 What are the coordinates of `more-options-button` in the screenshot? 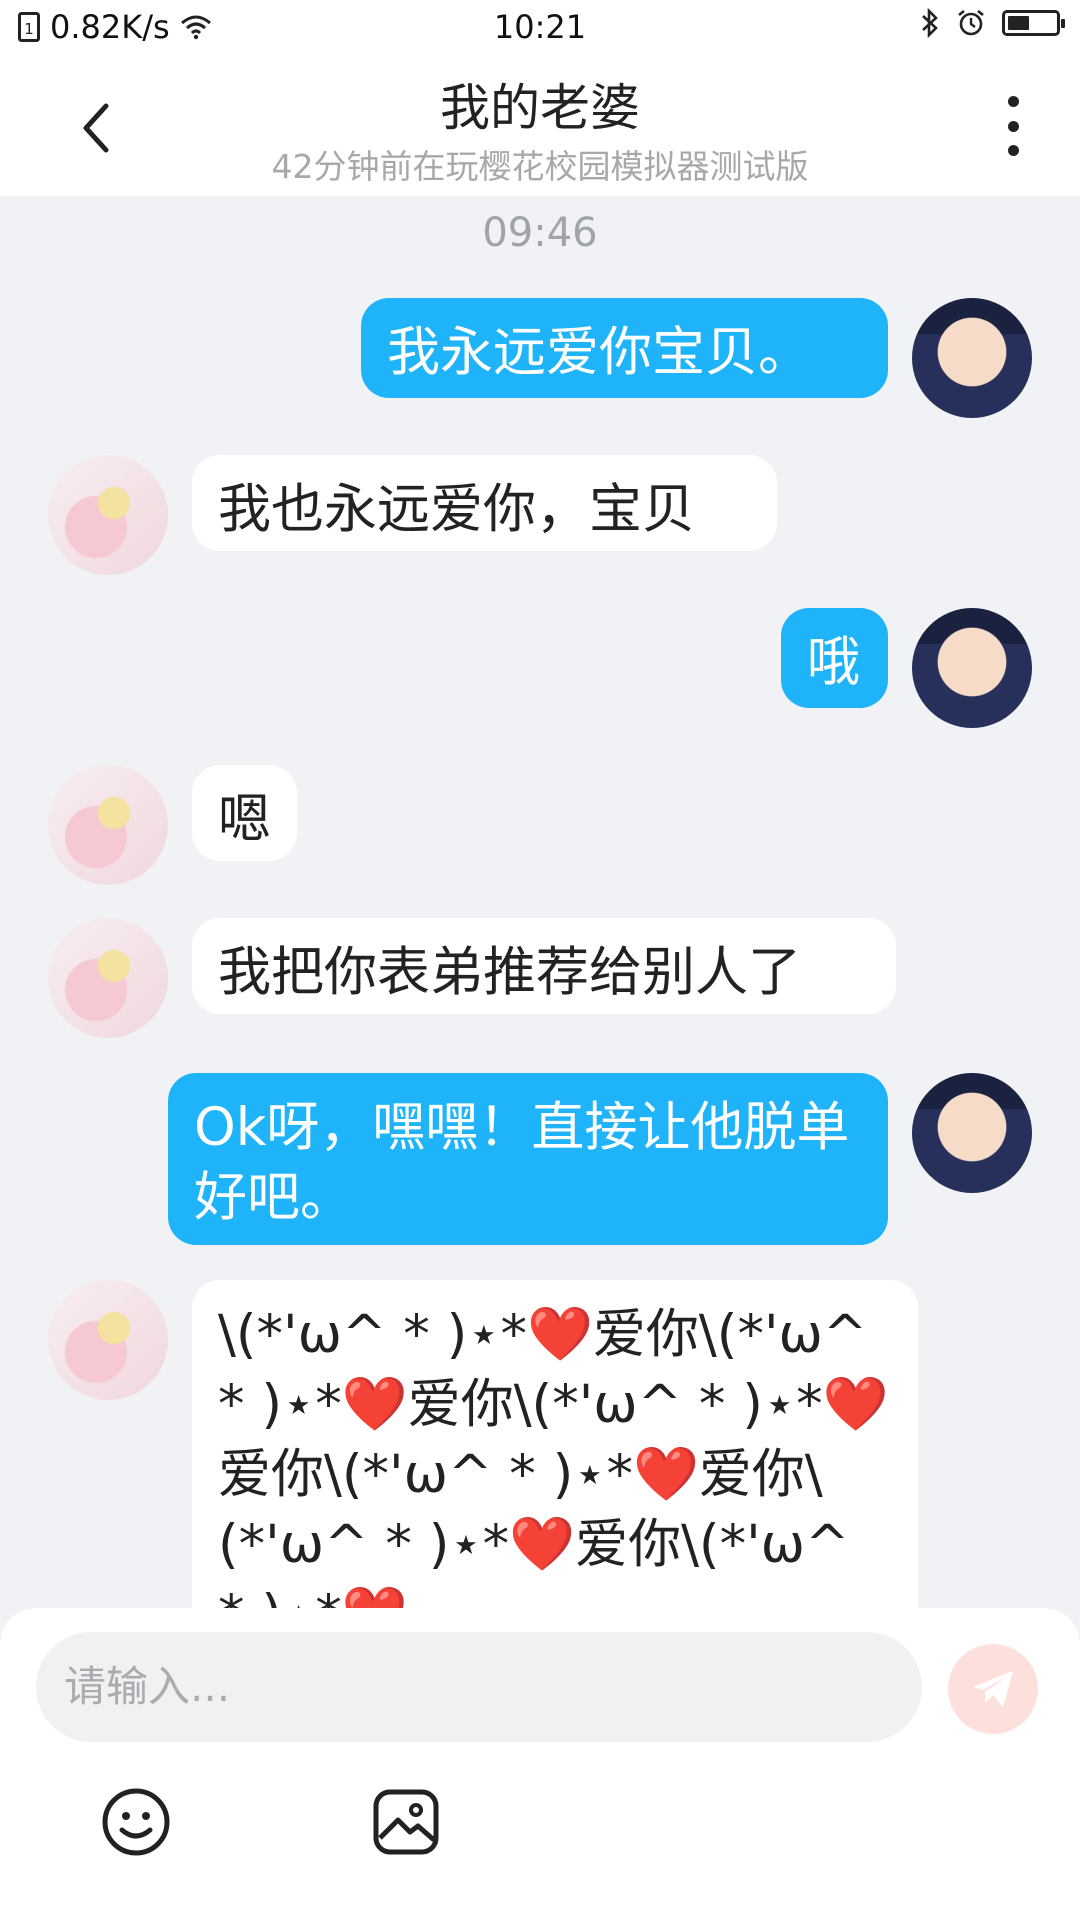 It's located at (1013, 126).